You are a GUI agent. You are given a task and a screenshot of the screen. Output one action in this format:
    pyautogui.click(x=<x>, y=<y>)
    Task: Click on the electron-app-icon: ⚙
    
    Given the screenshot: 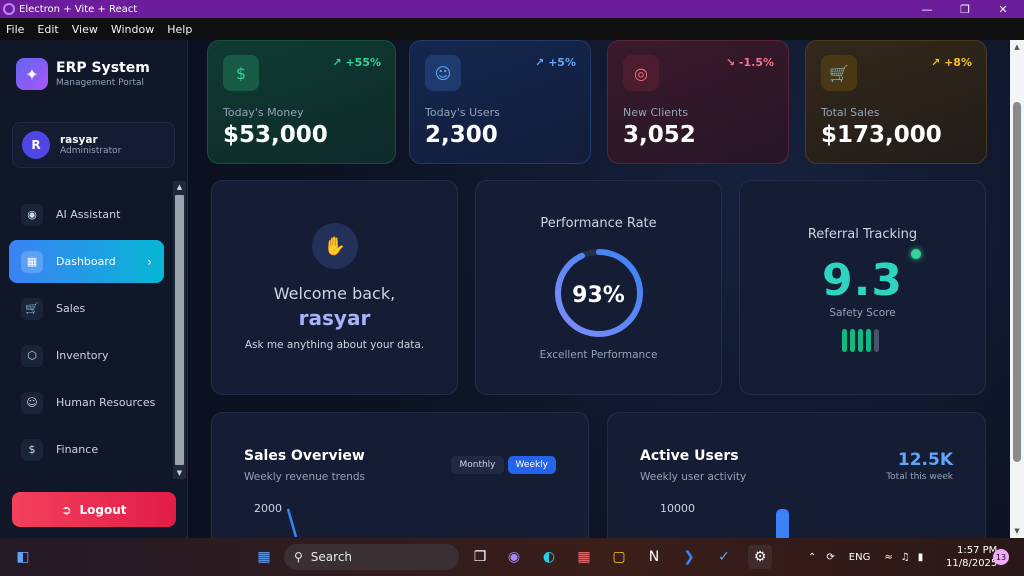 What is the action you would take?
    pyautogui.click(x=760, y=557)
    